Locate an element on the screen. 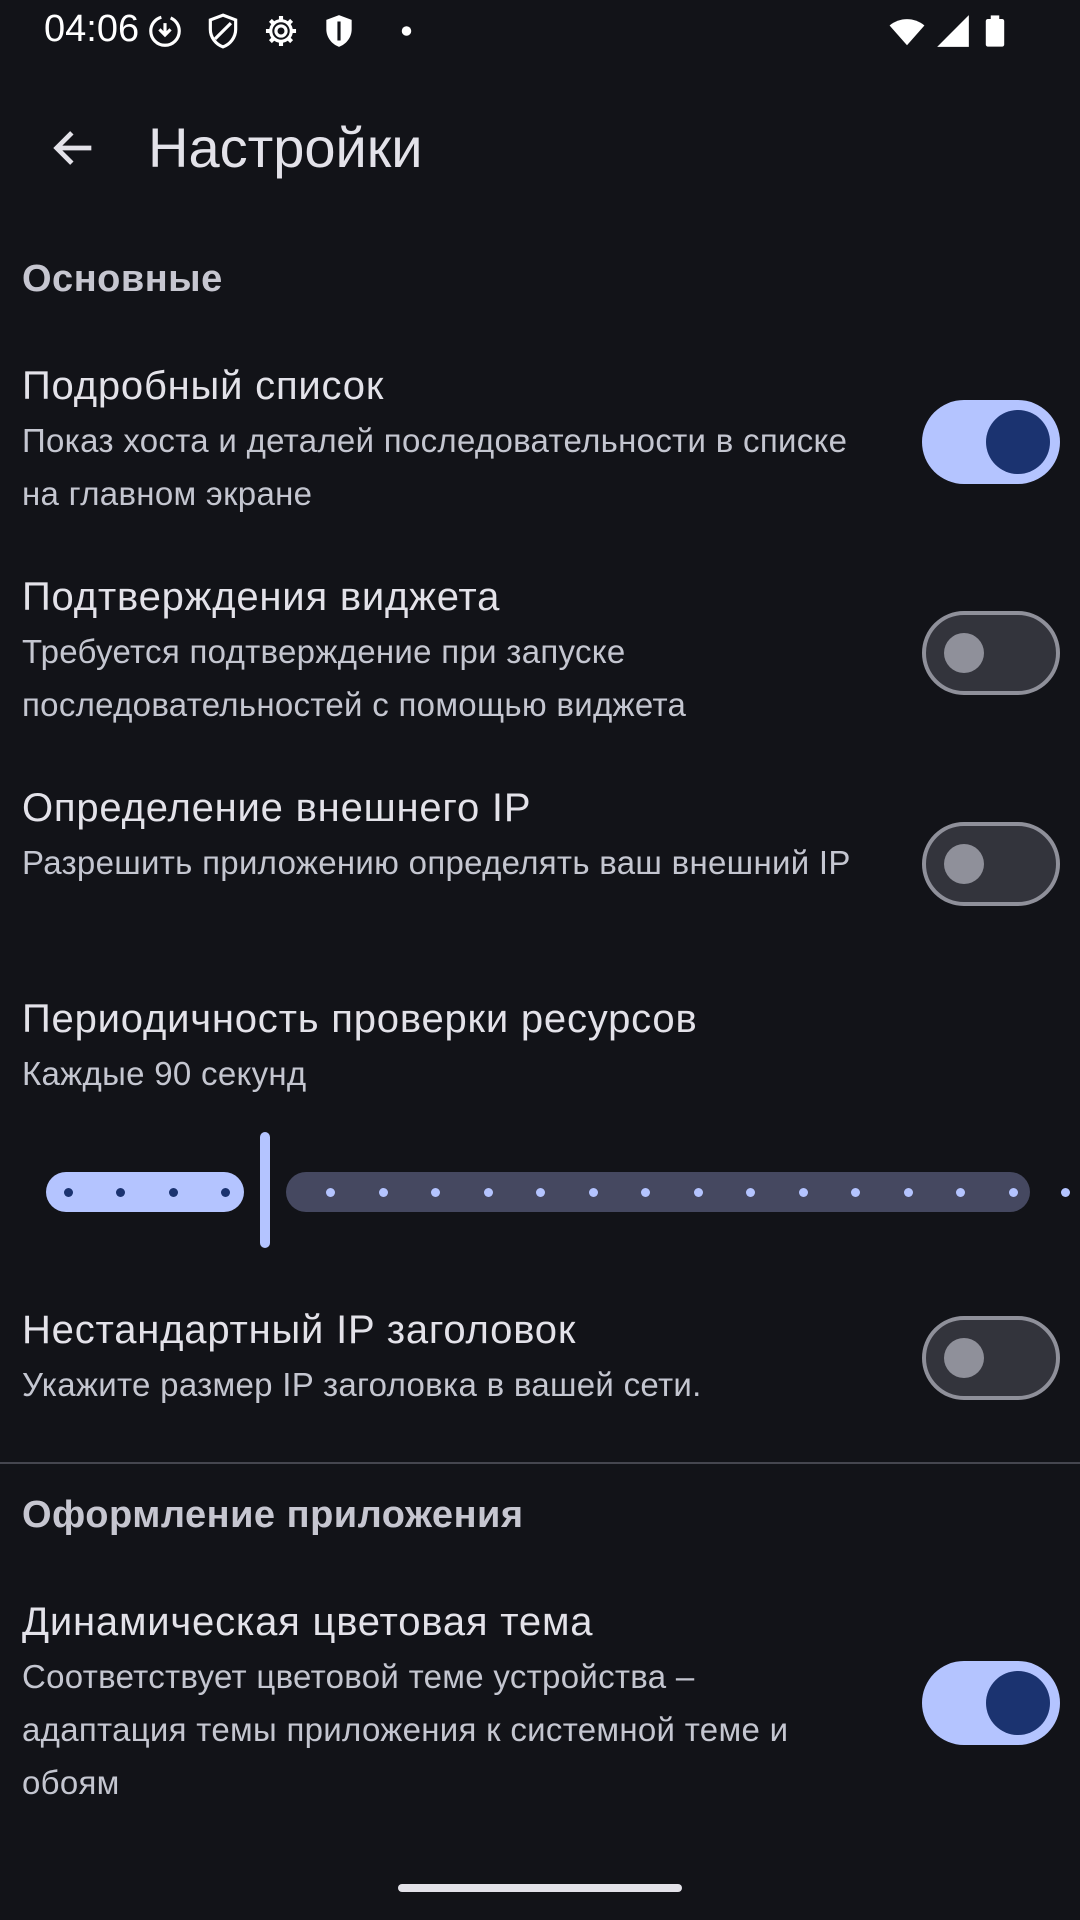  status-bar: 04:06 is located at coordinates (540, 31).